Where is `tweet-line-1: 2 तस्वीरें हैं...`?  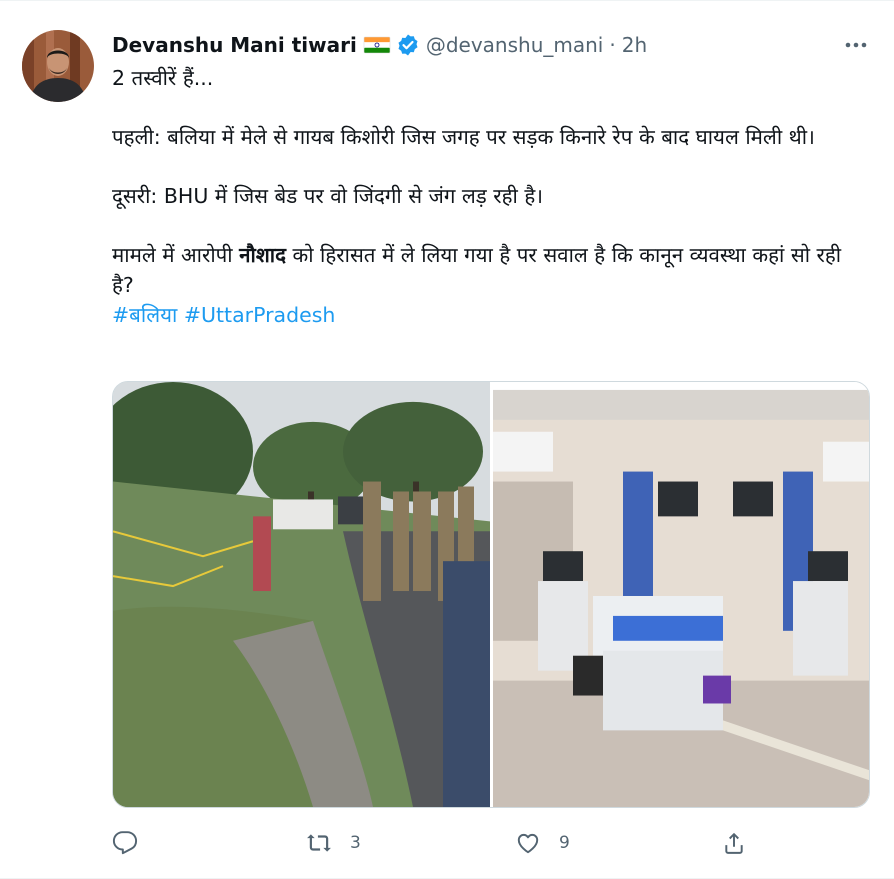 tweet-line-1: 2 तस्वीरें हैं... is located at coordinates (163, 78).